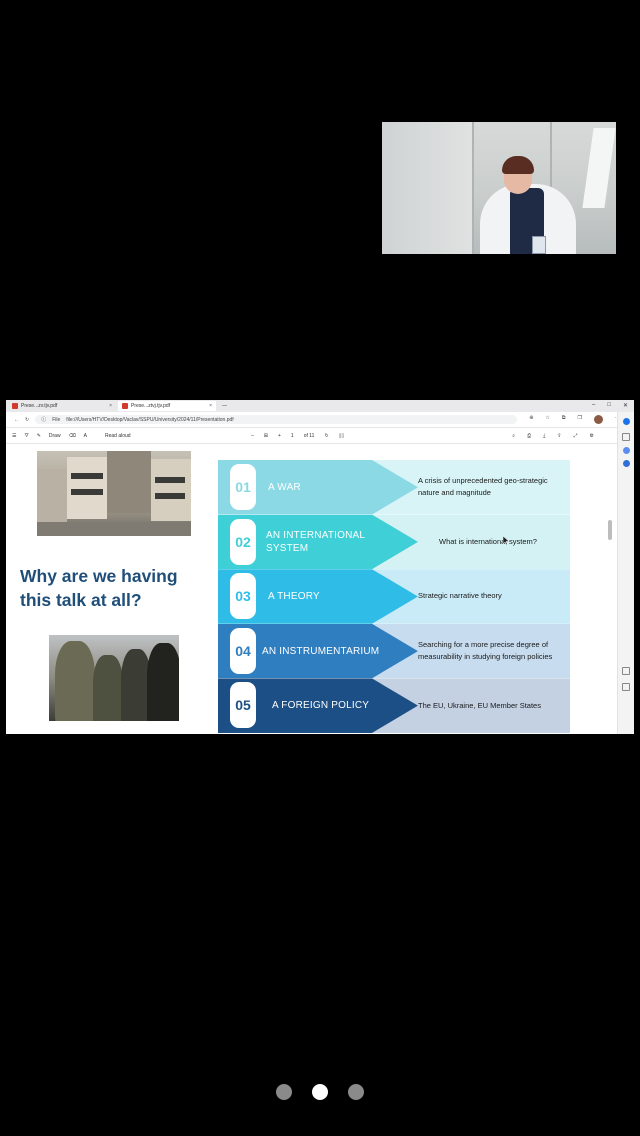 This screenshot has width=640, height=1136. Describe the element at coordinates (599, 168) in the screenshot. I see `window-light` at that location.